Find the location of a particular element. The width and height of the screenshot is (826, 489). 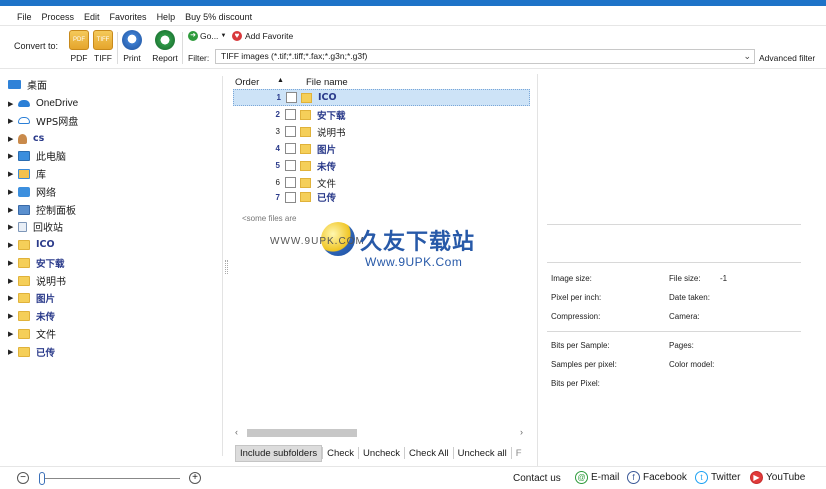

uncheck-button: Uncheck is located at coordinates (381, 453).